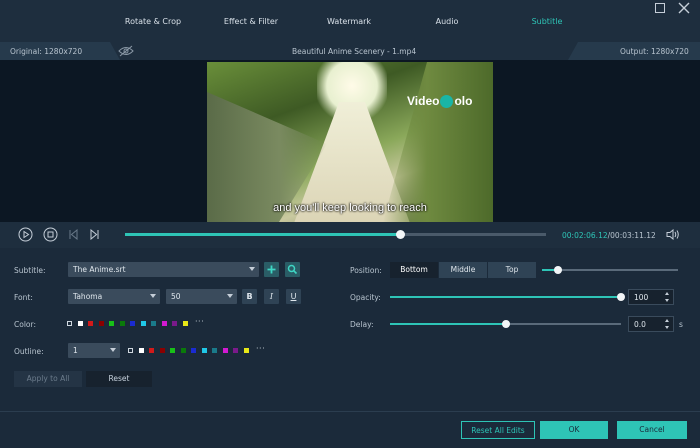 The height and width of the screenshot is (448, 700). I want to click on video-right-foliage, so click(438, 142).